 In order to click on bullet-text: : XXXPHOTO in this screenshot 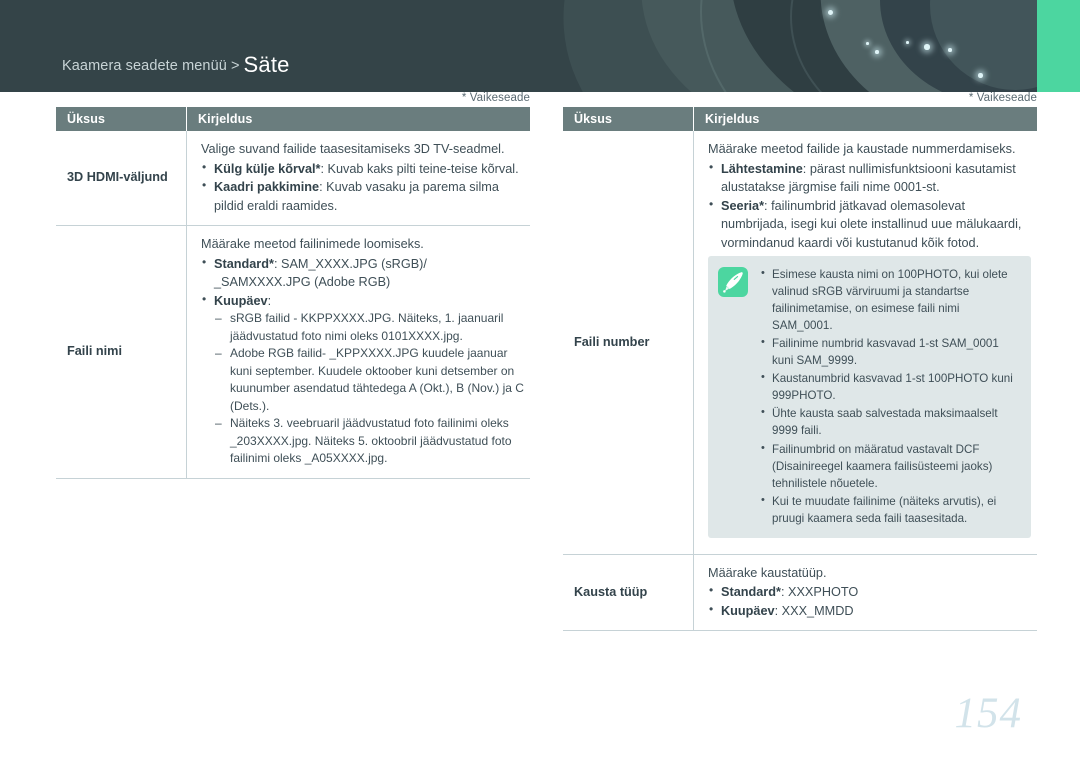, I will do `click(819, 592)`.